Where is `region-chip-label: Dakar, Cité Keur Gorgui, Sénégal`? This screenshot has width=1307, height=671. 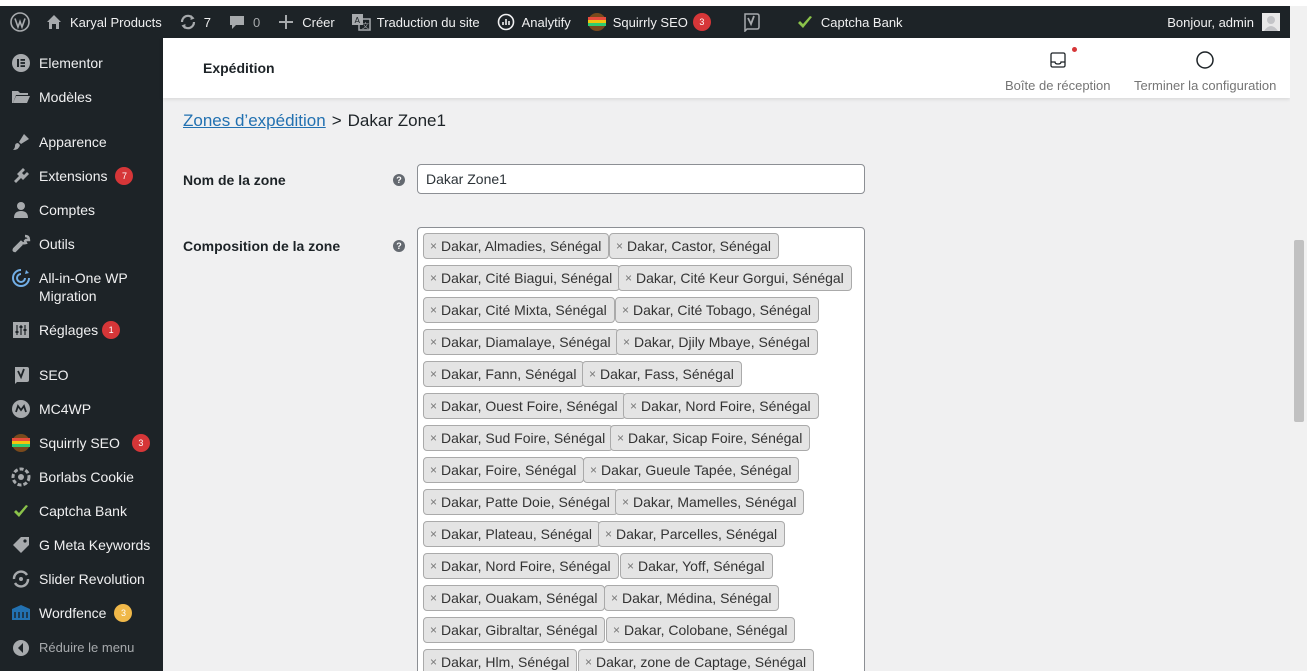
region-chip-label: Dakar, Cité Keur Gorgui, Sénégal is located at coordinates (740, 278).